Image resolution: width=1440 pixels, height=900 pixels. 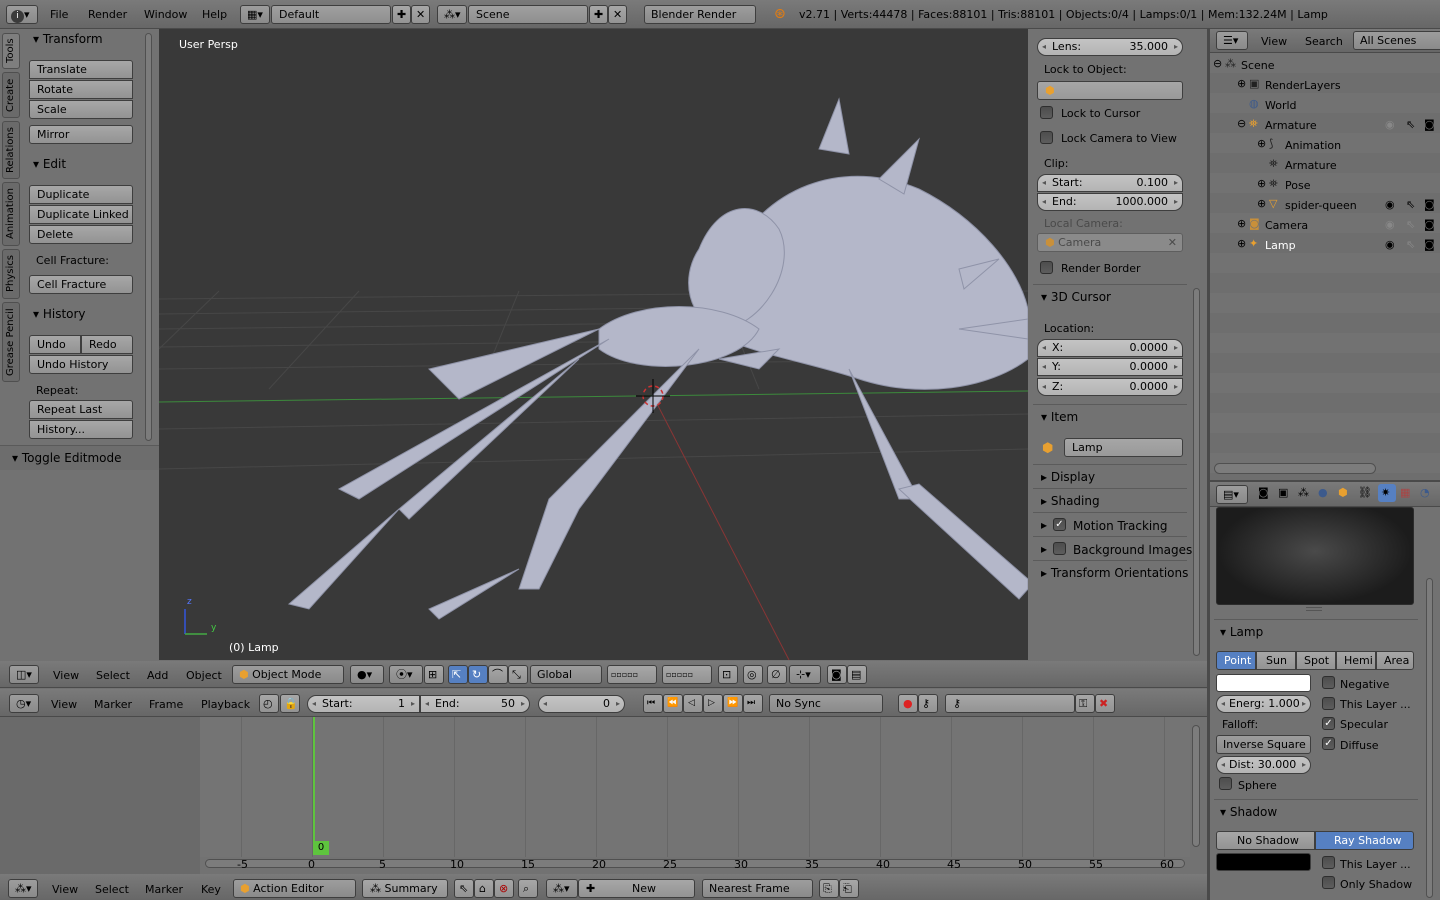 What do you see at coordinates (1283, 492) in the screenshot?
I see `renderlayers-context-icon: ▣` at bounding box center [1283, 492].